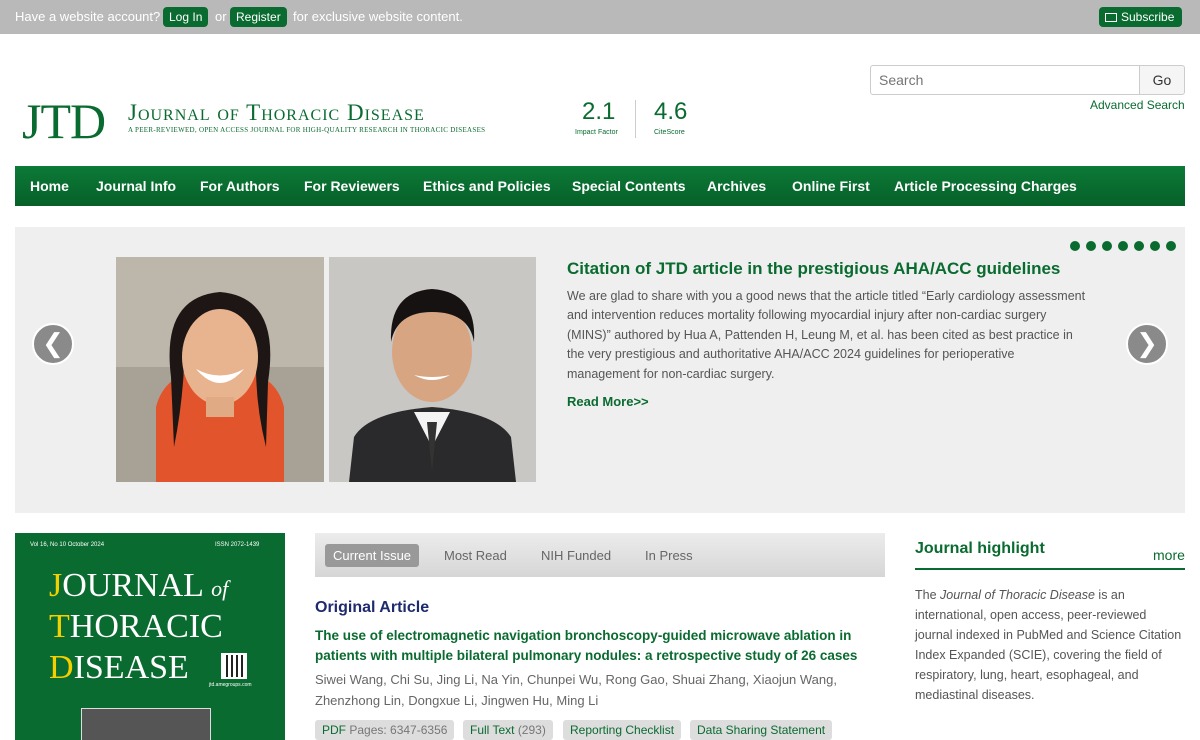 This screenshot has height=740, width=1200. What do you see at coordinates (669, 132) in the screenshot?
I see `citescore-label: CiteScore` at bounding box center [669, 132].